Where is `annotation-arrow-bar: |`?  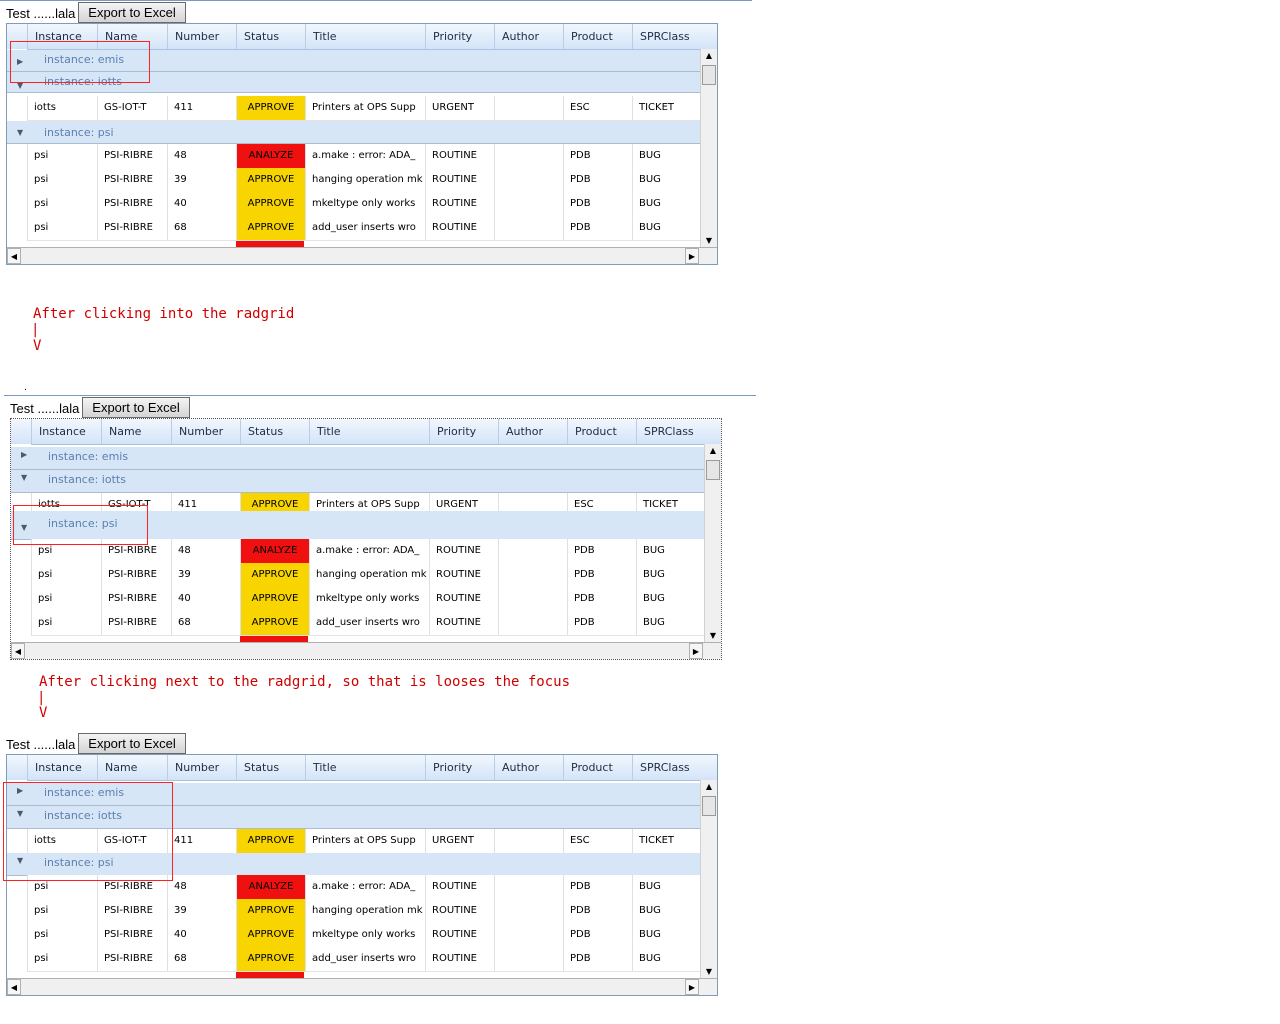
annotation-arrow-bar: | is located at coordinates (35, 330).